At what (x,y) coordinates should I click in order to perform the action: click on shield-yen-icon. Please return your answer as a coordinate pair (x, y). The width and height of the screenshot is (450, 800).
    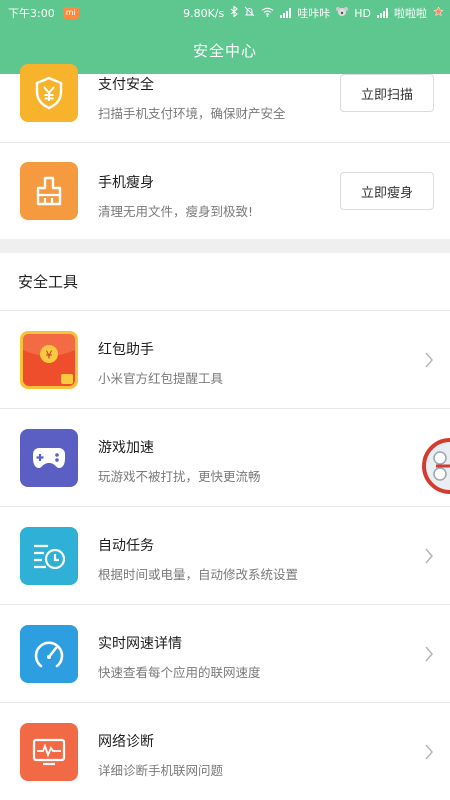
    Looking at the image, I should click on (49, 93).